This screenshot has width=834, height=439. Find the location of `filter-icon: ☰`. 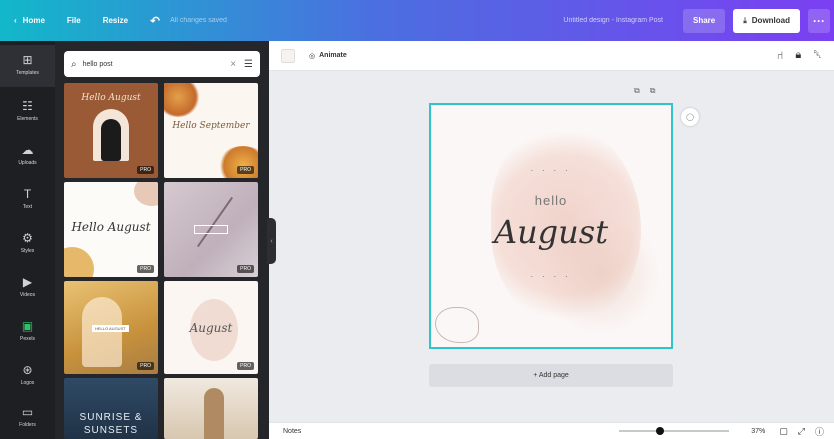

filter-icon: ☰ is located at coordinates (248, 64).